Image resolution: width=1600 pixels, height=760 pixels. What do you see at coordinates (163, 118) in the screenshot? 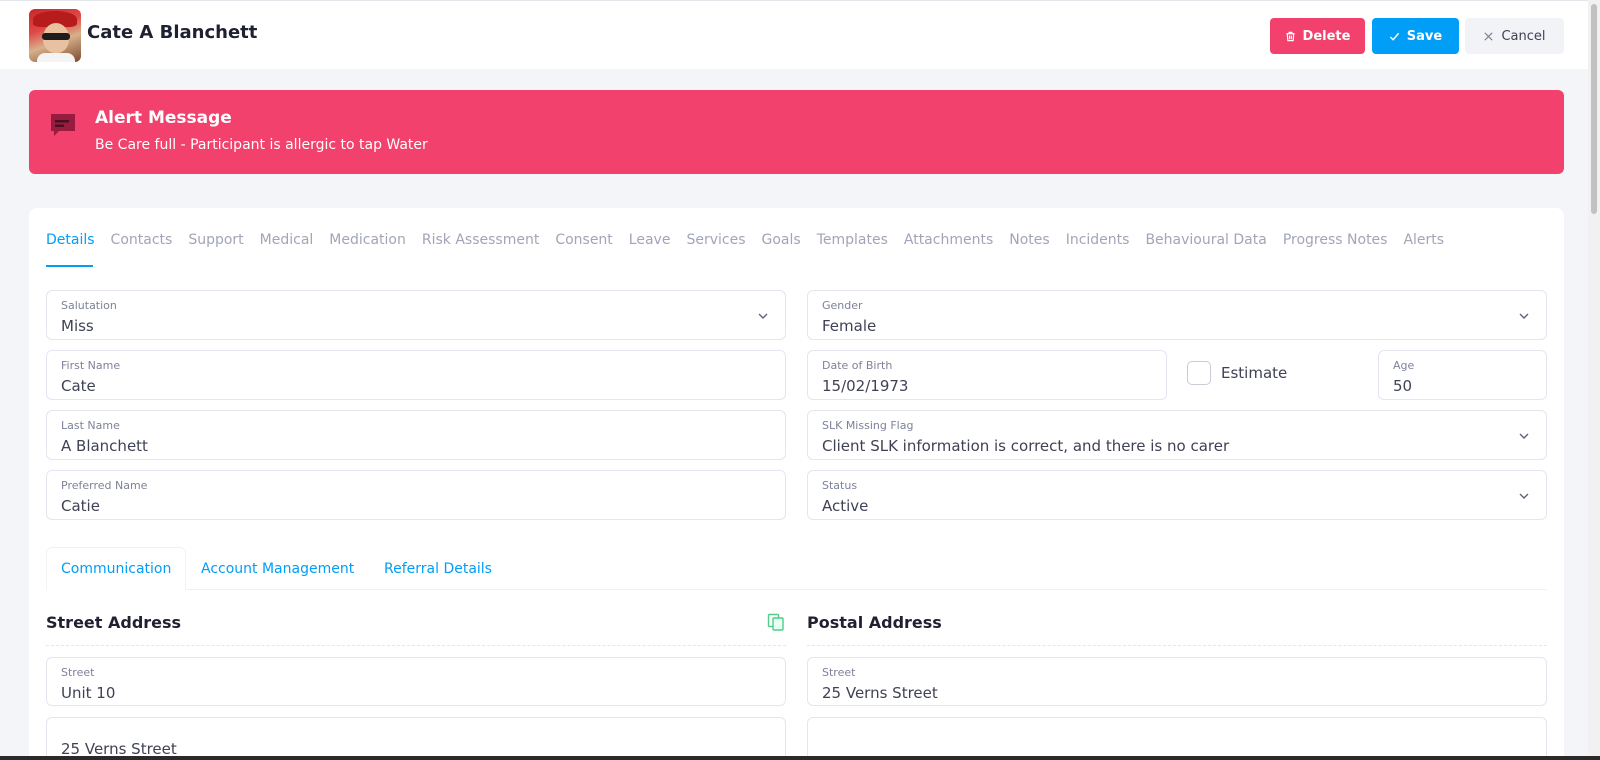
I see `alert-title: Alert Message` at bounding box center [163, 118].